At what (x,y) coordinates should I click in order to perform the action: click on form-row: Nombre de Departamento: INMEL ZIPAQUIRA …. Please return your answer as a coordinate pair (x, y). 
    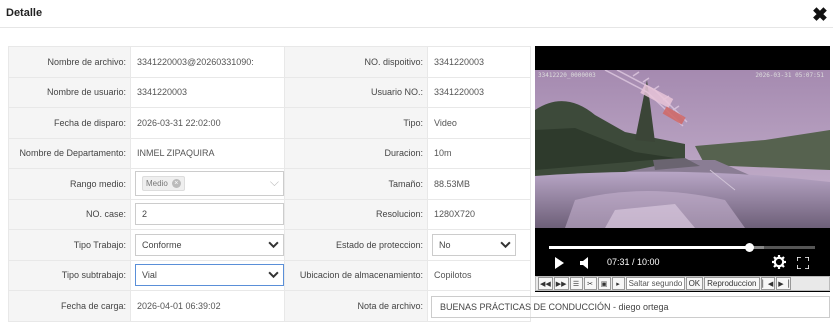
    Looking at the image, I should click on (269, 153).